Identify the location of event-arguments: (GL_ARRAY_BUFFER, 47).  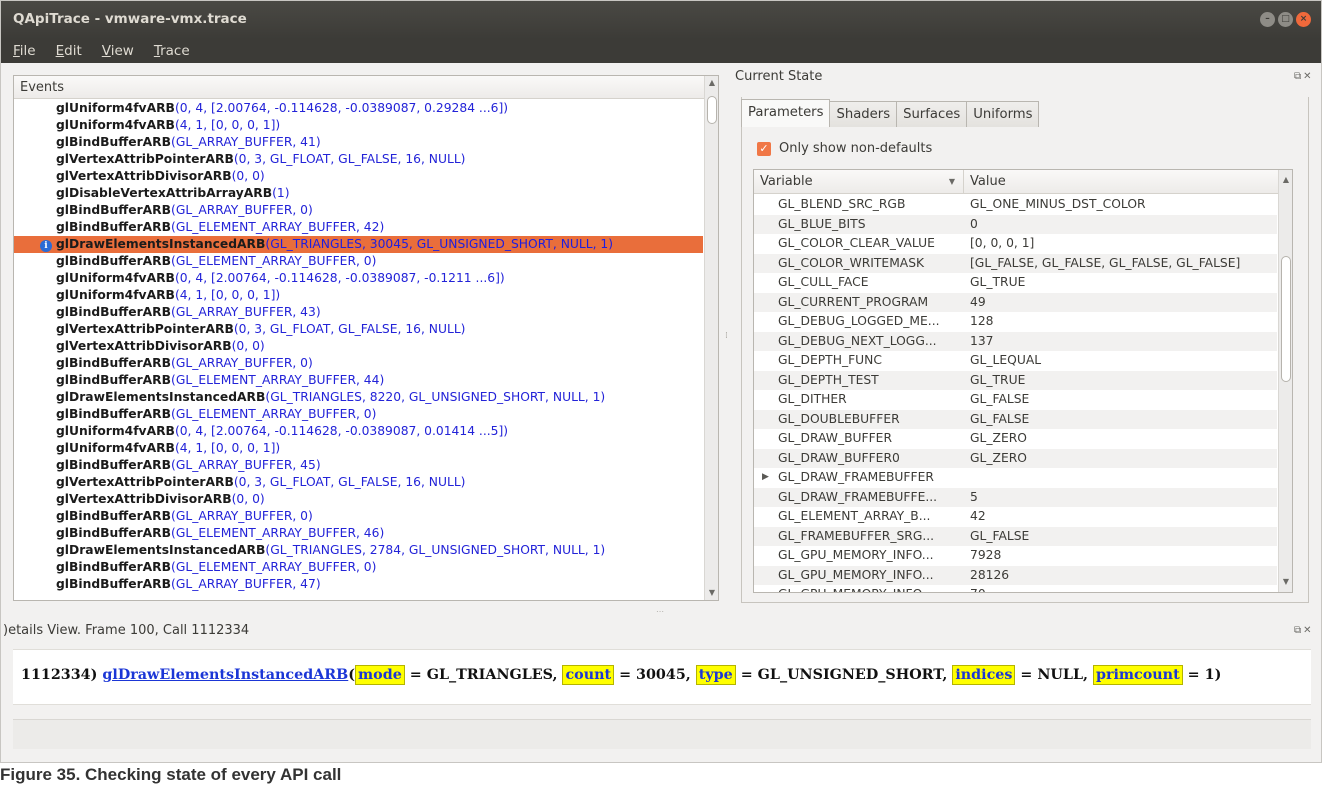
(246, 584).